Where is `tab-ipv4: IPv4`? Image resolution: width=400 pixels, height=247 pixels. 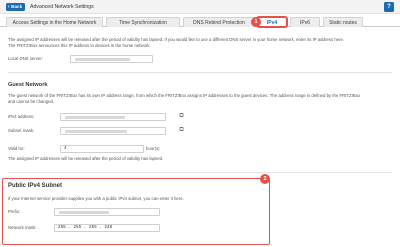 tab-ipv4: IPv4 is located at coordinates (272, 22).